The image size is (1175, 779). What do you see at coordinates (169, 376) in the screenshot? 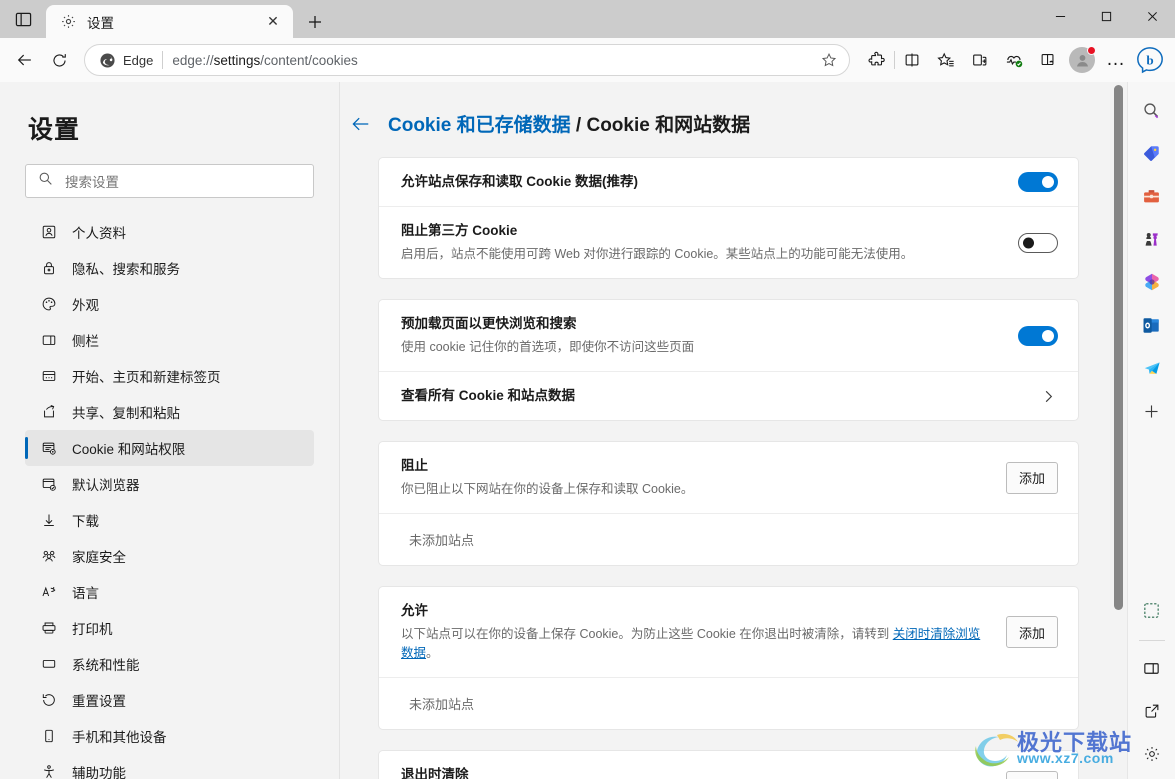
I see `sidebar-item-start-home-newtab: 开始、主页和新建标签页` at bounding box center [169, 376].